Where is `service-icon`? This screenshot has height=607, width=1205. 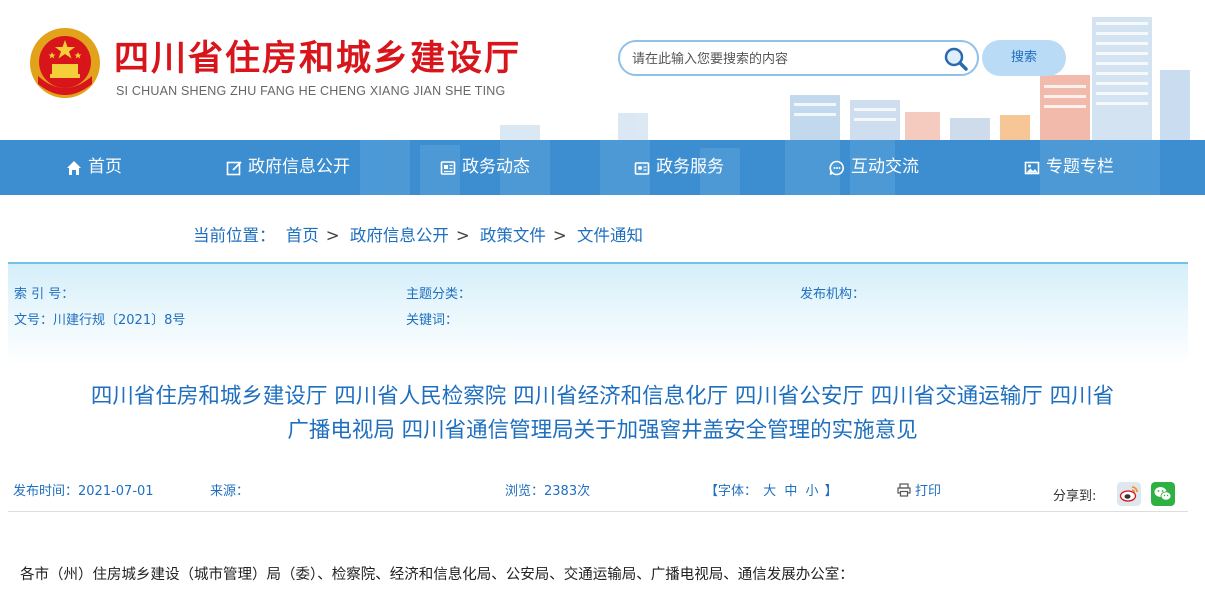
service-icon is located at coordinates (642, 168).